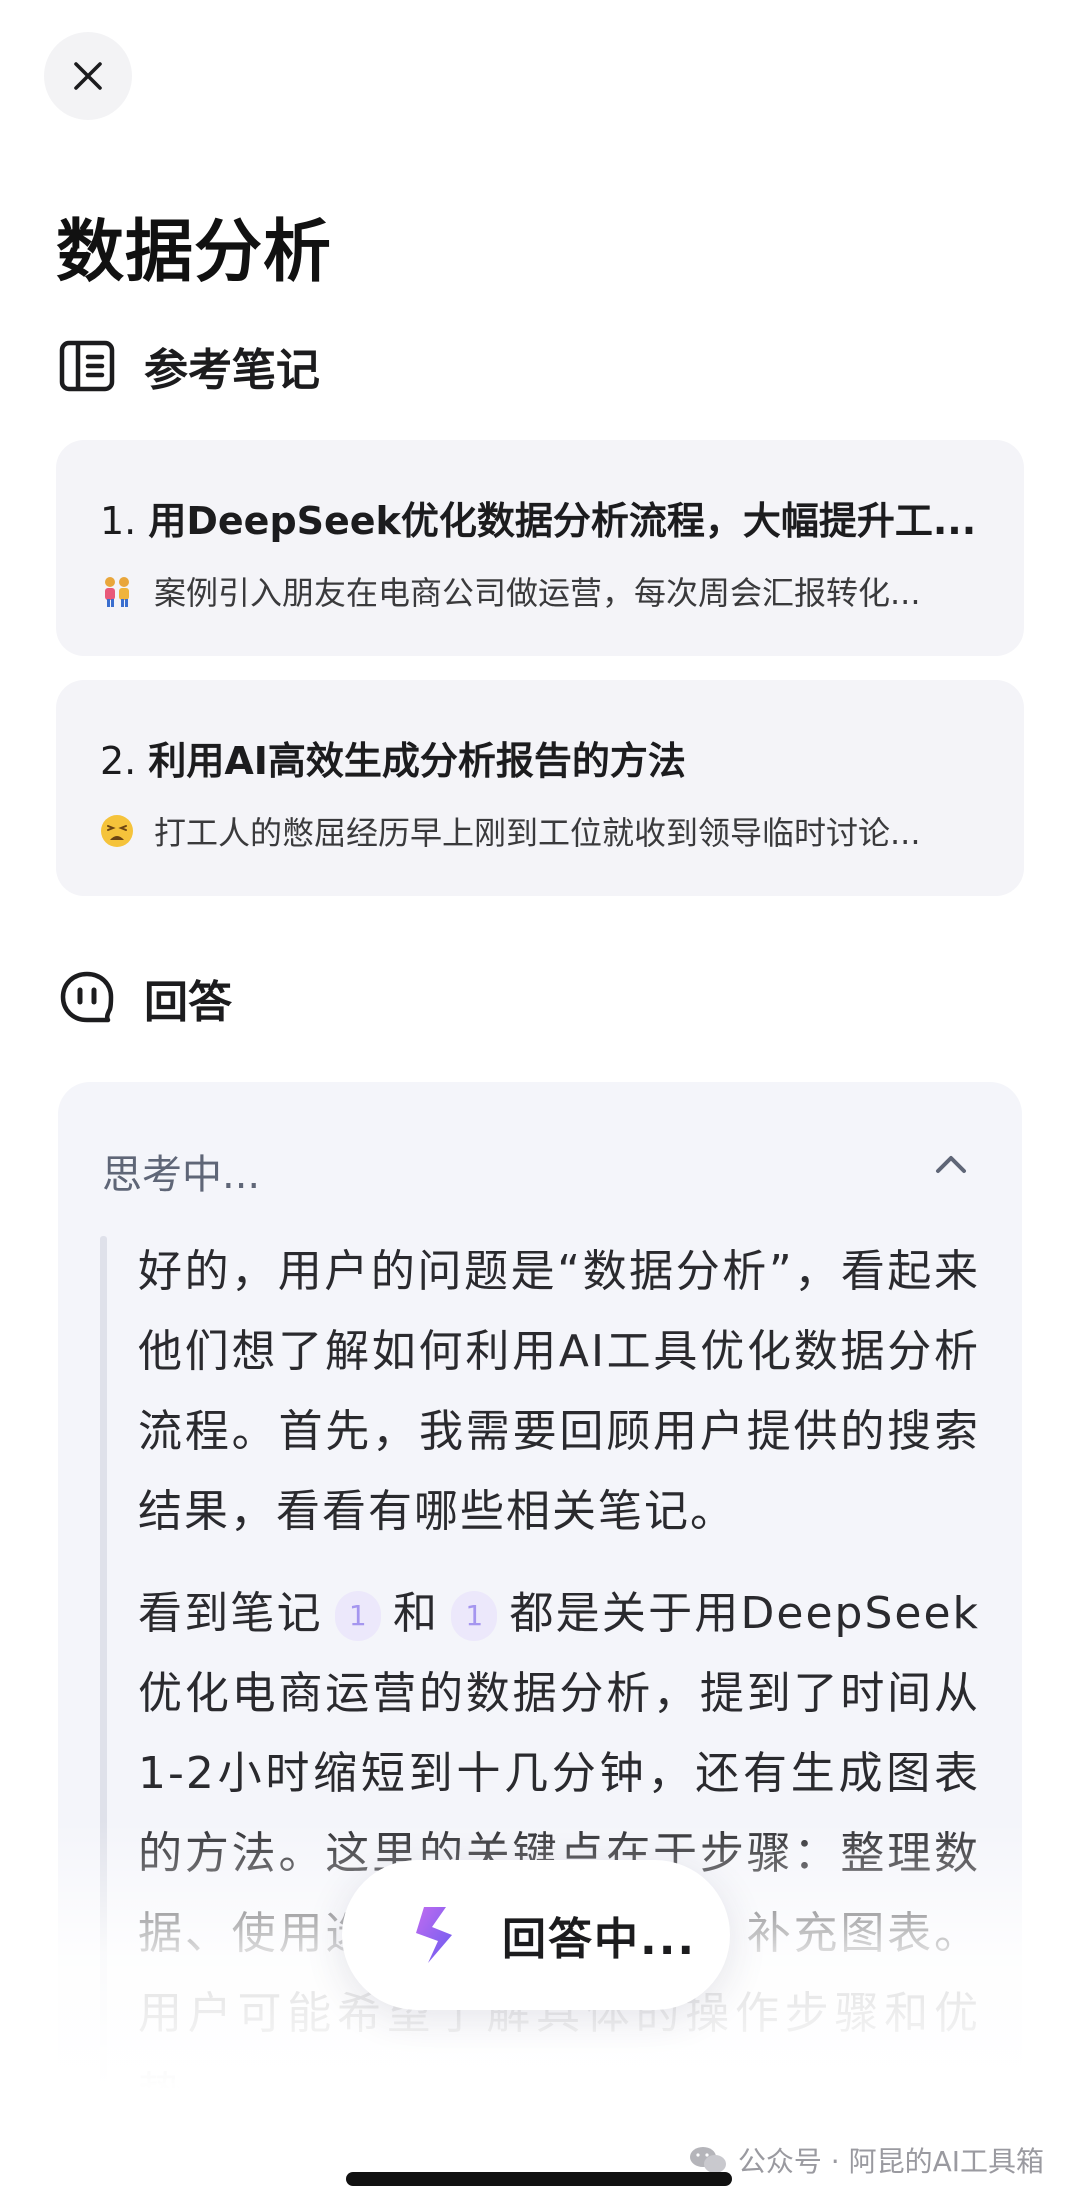 The height and width of the screenshot is (2205, 1080). I want to click on references-header: 参考笔记, so click(189, 366).